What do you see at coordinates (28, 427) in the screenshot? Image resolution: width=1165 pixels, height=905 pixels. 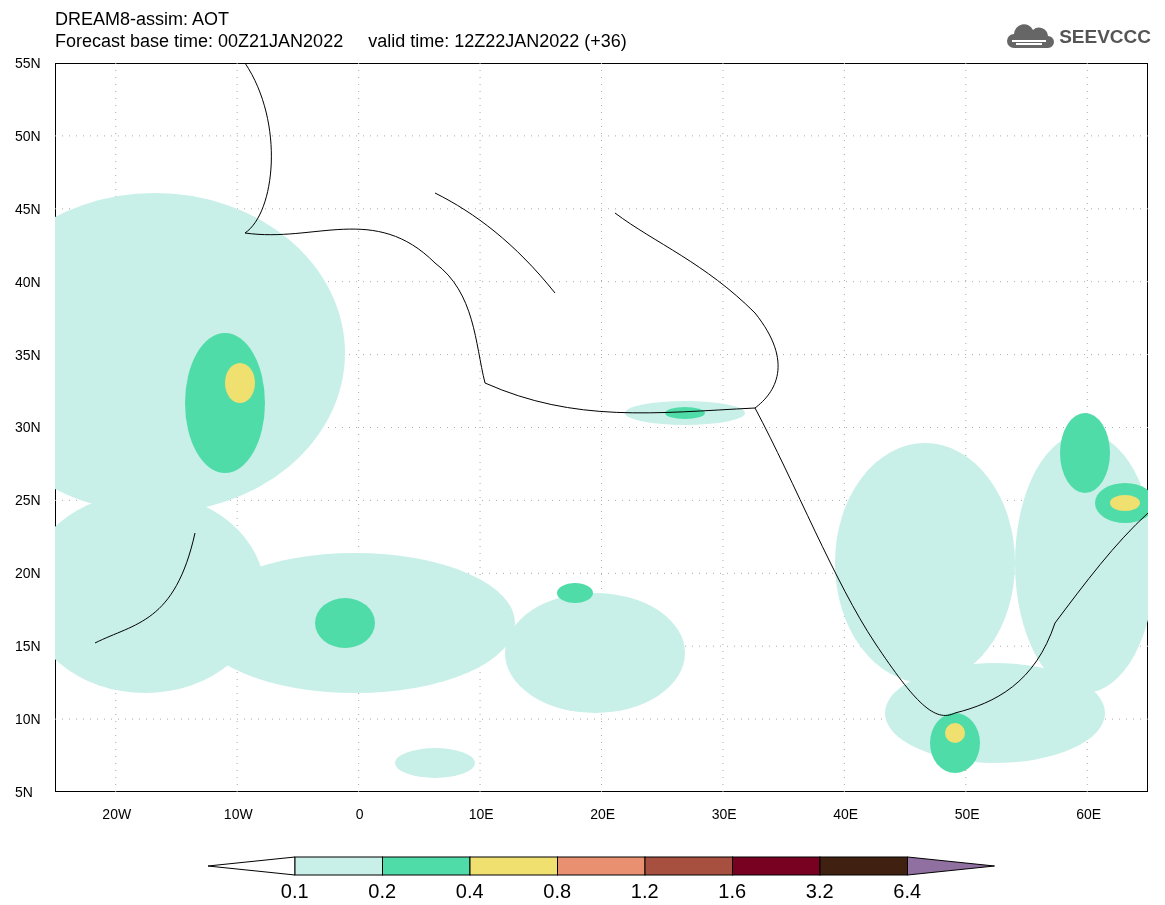 I see `latitude-label: 30N` at bounding box center [28, 427].